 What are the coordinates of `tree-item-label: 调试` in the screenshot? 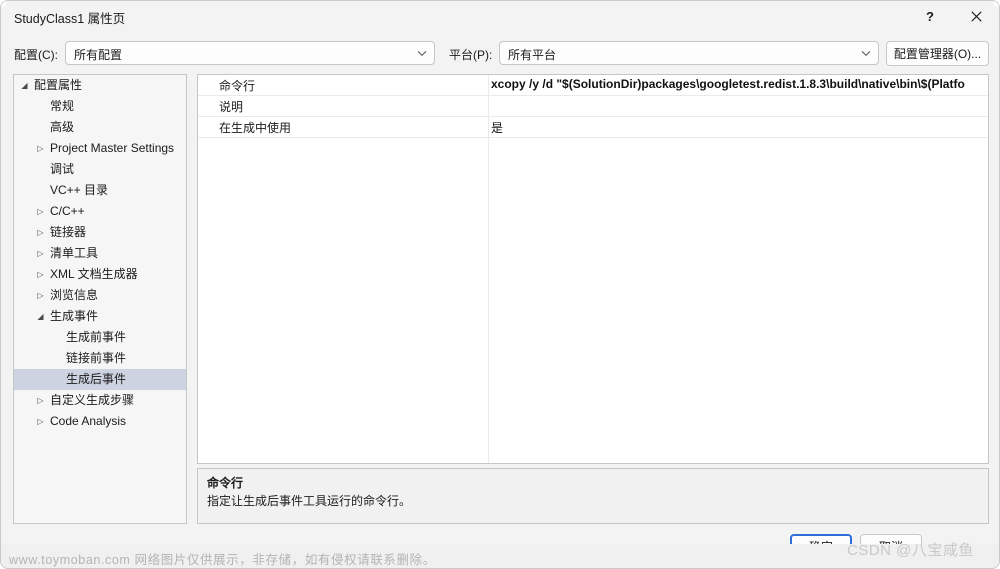 It's located at (62, 169).